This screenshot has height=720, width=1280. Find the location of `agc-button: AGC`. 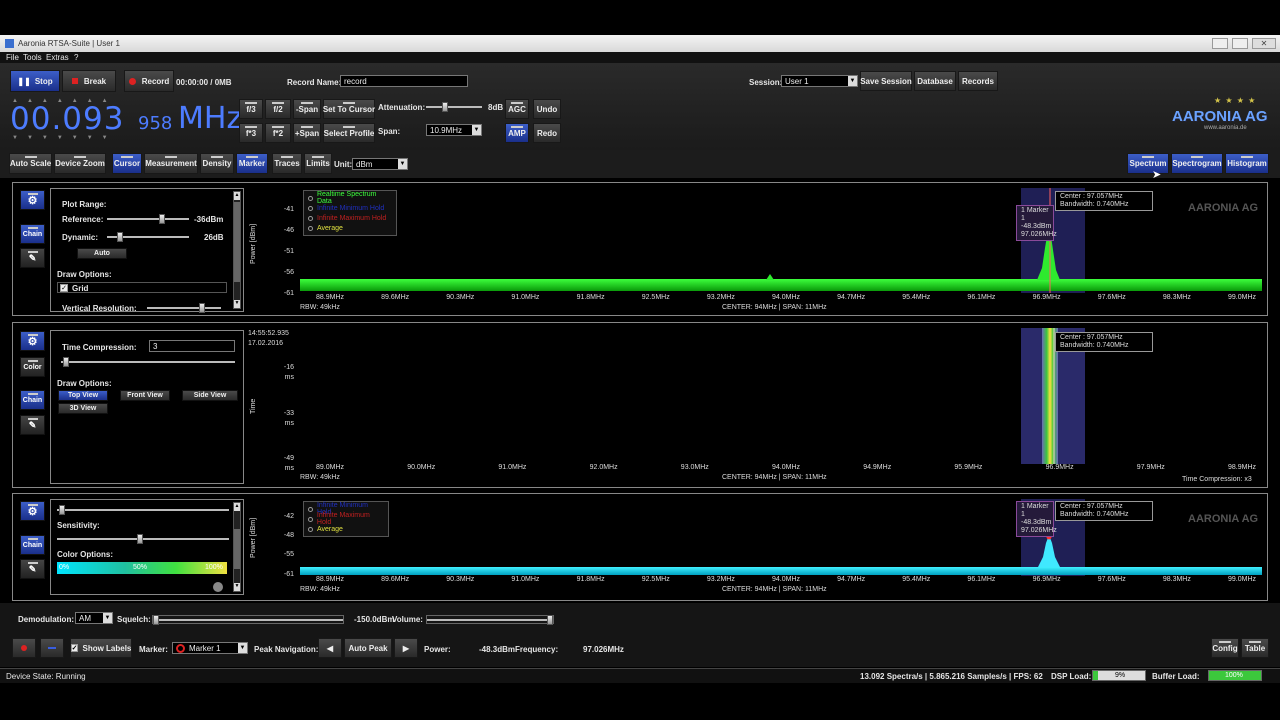

agc-button: AGC is located at coordinates (517, 109).